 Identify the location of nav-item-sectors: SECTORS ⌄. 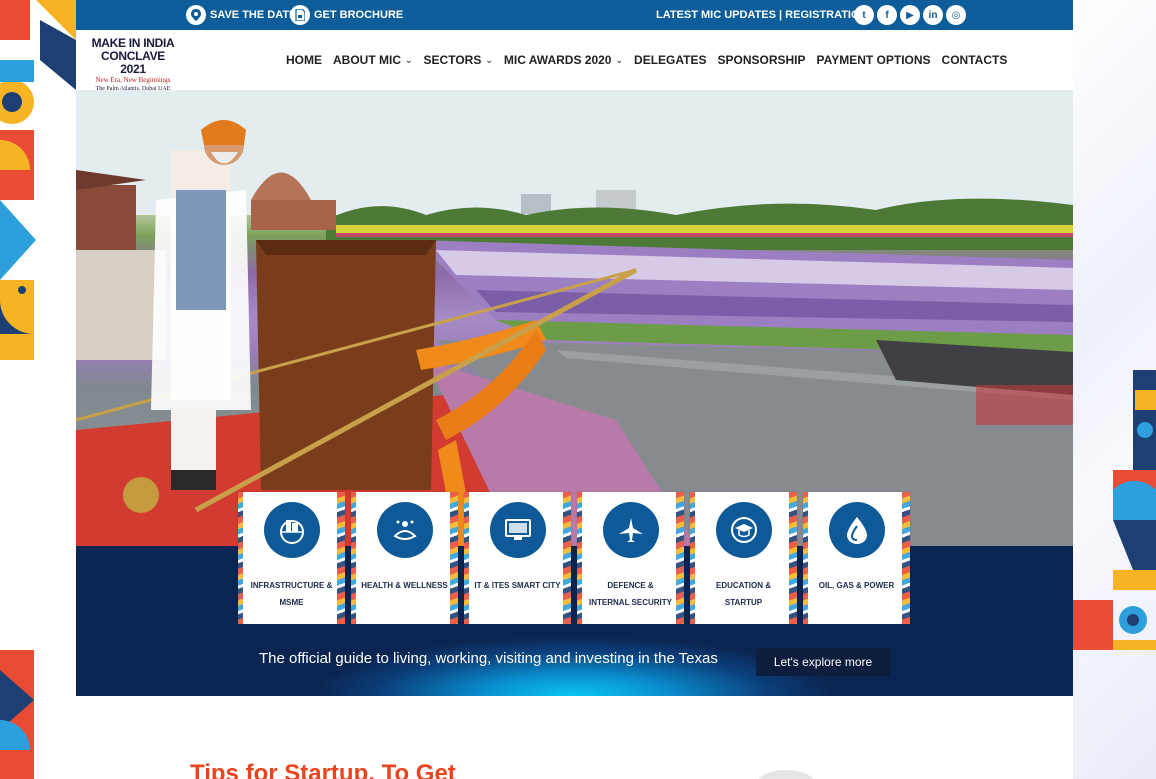
(458, 60).